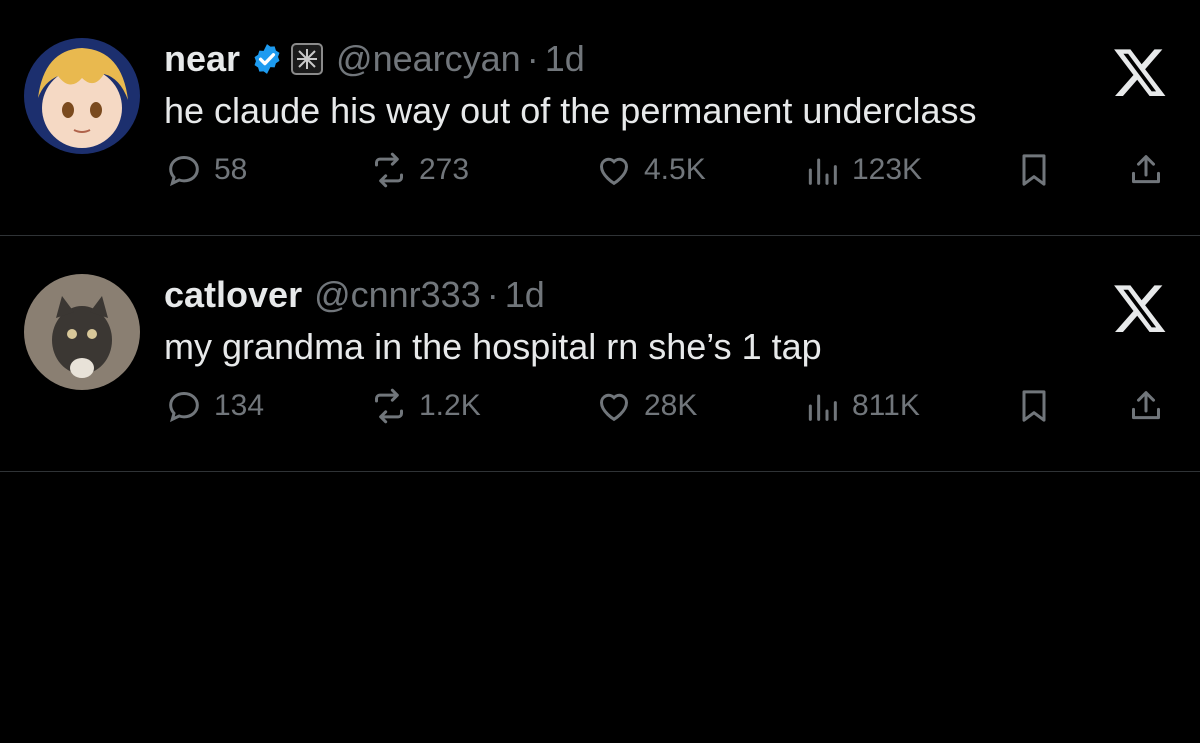 This screenshot has height=743, width=1200. I want to click on repost-button: 1.2K, so click(425, 406).